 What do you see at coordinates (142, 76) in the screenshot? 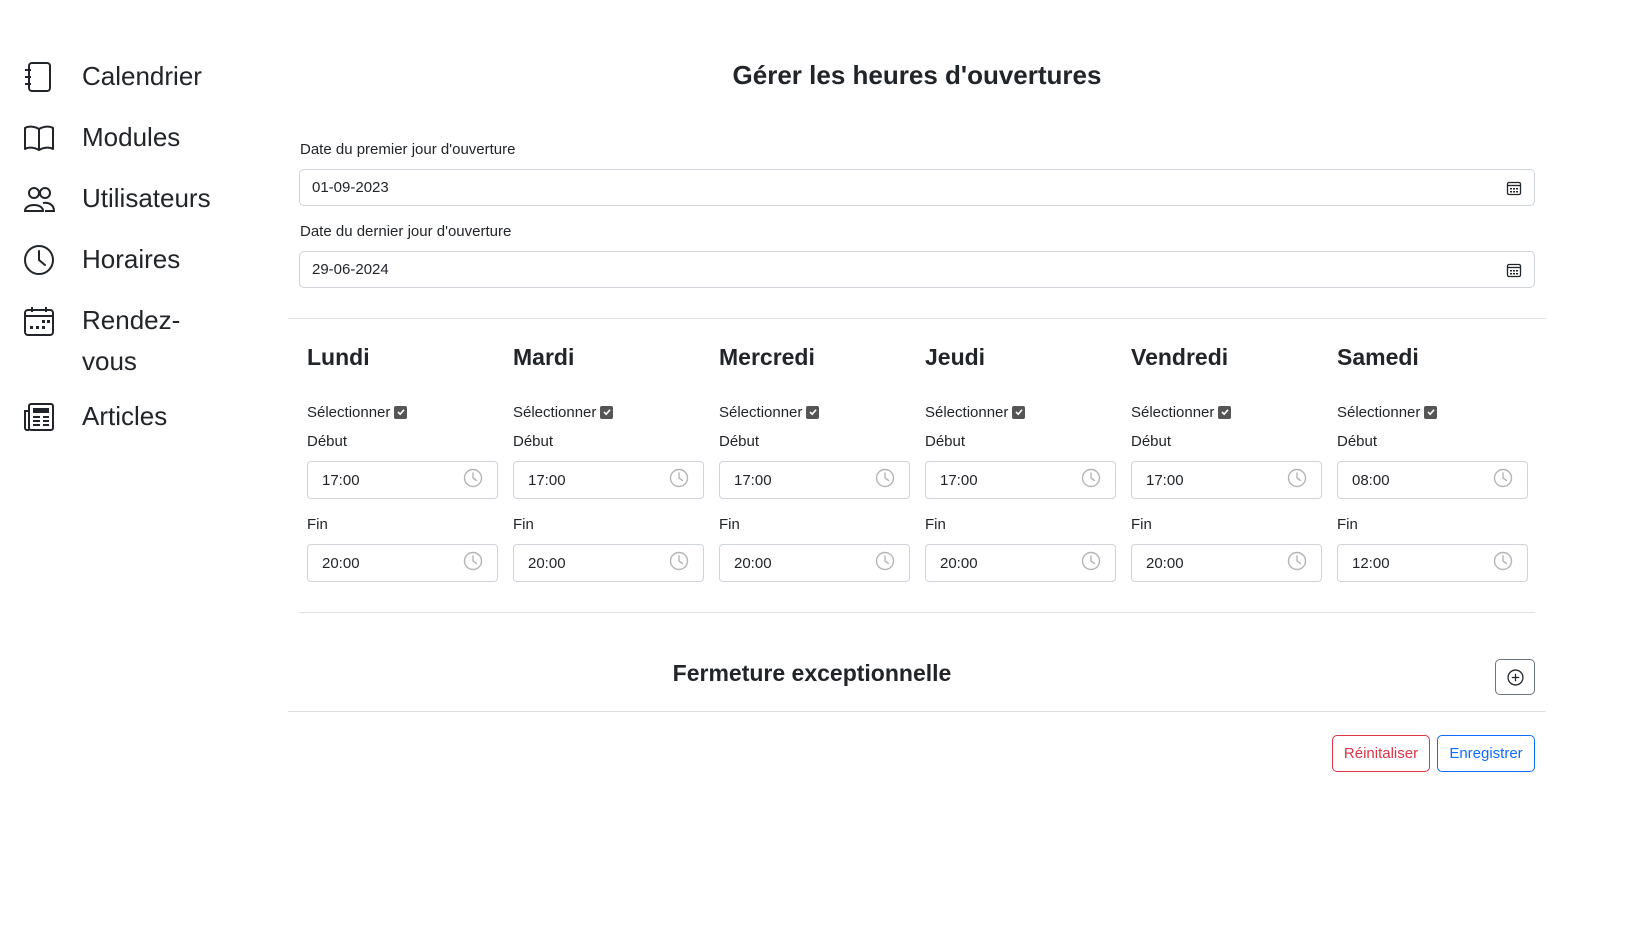
I see `sidebar-item-label: Calendrier` at bounding box center [142, 76].